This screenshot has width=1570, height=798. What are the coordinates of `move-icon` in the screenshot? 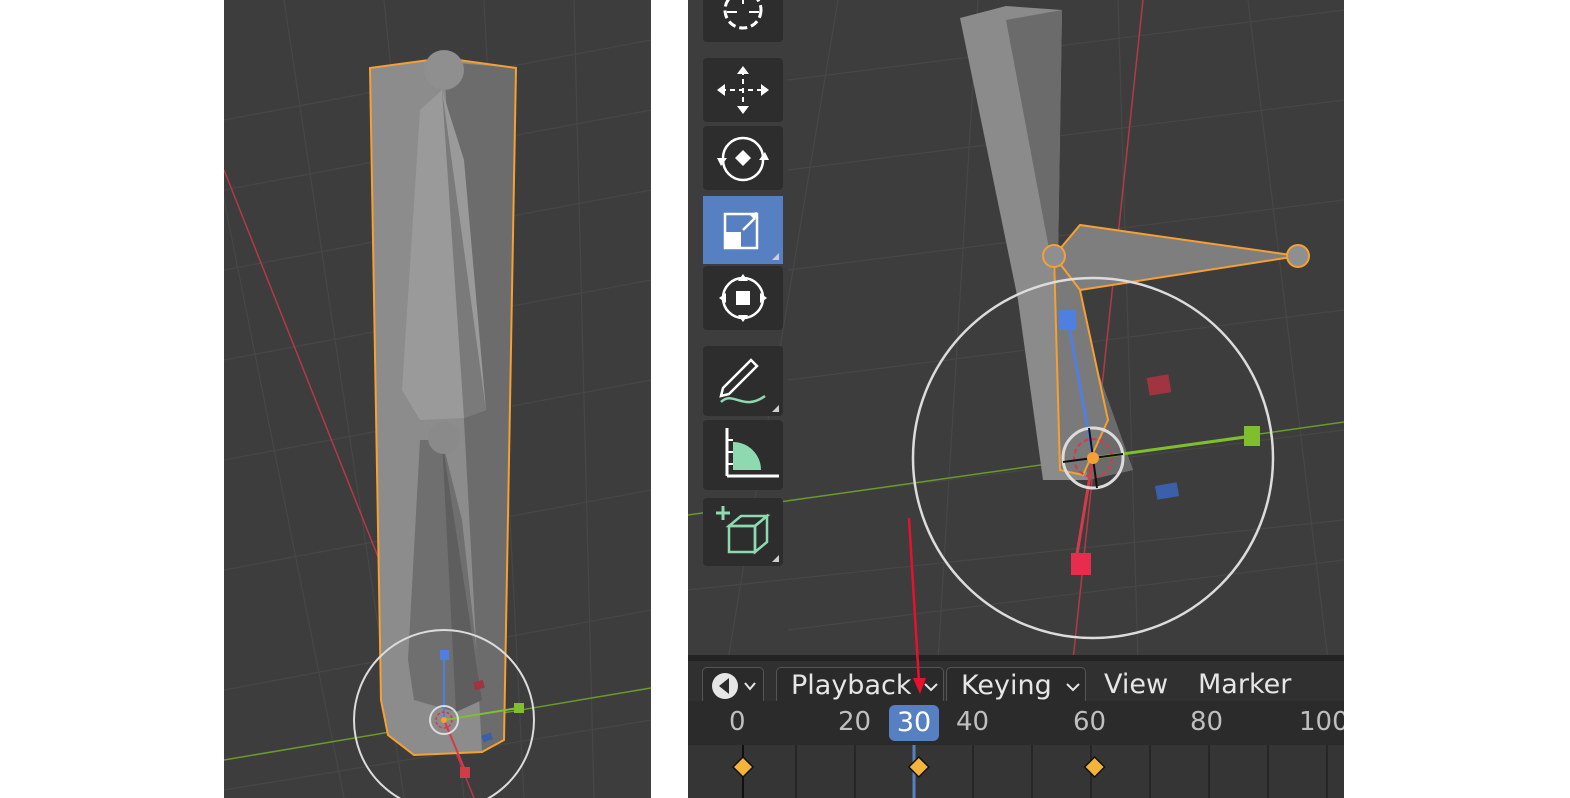 It's located at (743, 90).